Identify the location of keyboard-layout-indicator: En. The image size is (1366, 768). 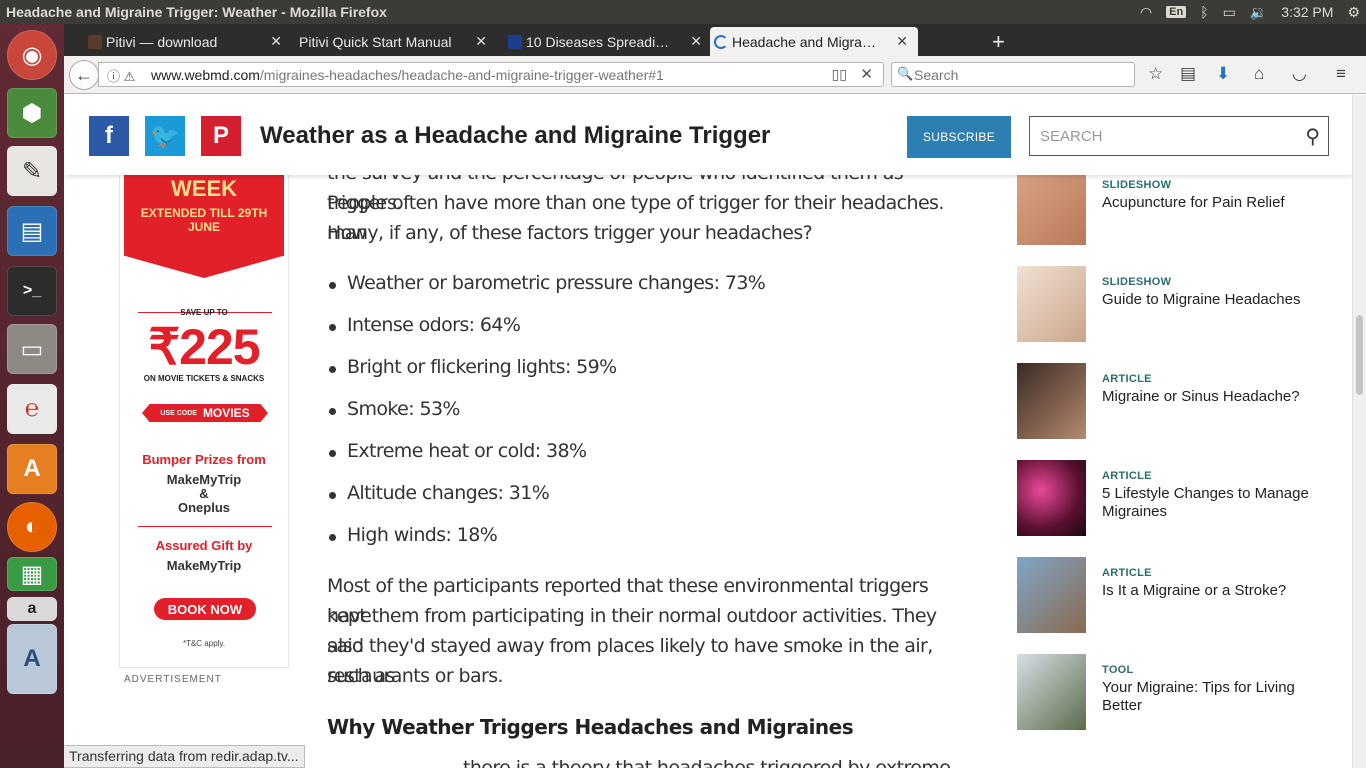
(1176, 12).